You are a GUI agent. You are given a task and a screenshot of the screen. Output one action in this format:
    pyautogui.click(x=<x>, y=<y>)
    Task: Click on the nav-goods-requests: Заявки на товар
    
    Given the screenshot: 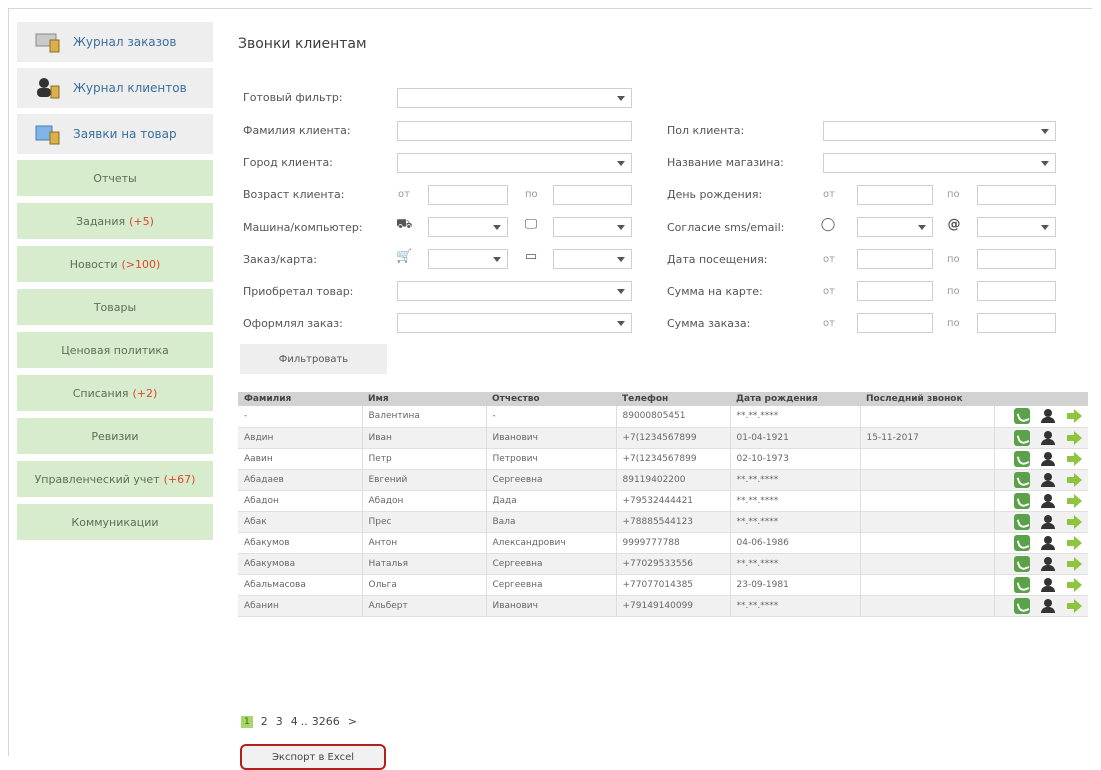 What is the action you would take?
    pyautogui.click(x=115, y=134)
    